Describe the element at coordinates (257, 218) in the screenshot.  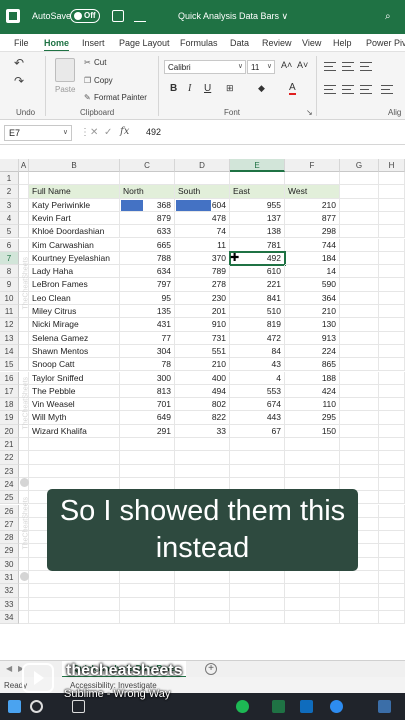
I see `value-cell-east: 137` at that location.